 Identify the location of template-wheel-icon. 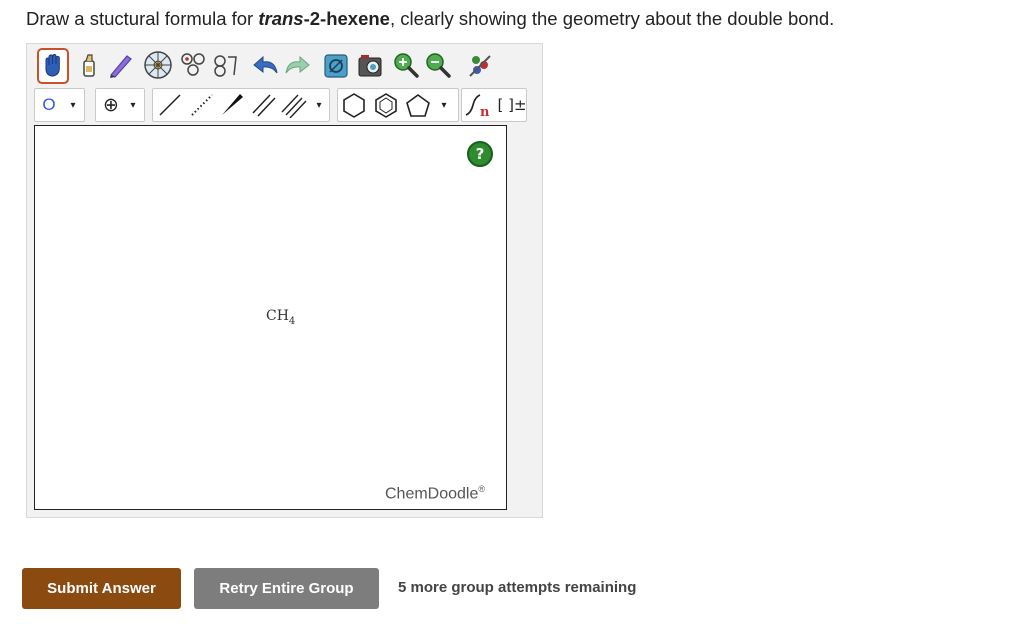
(158, 65).